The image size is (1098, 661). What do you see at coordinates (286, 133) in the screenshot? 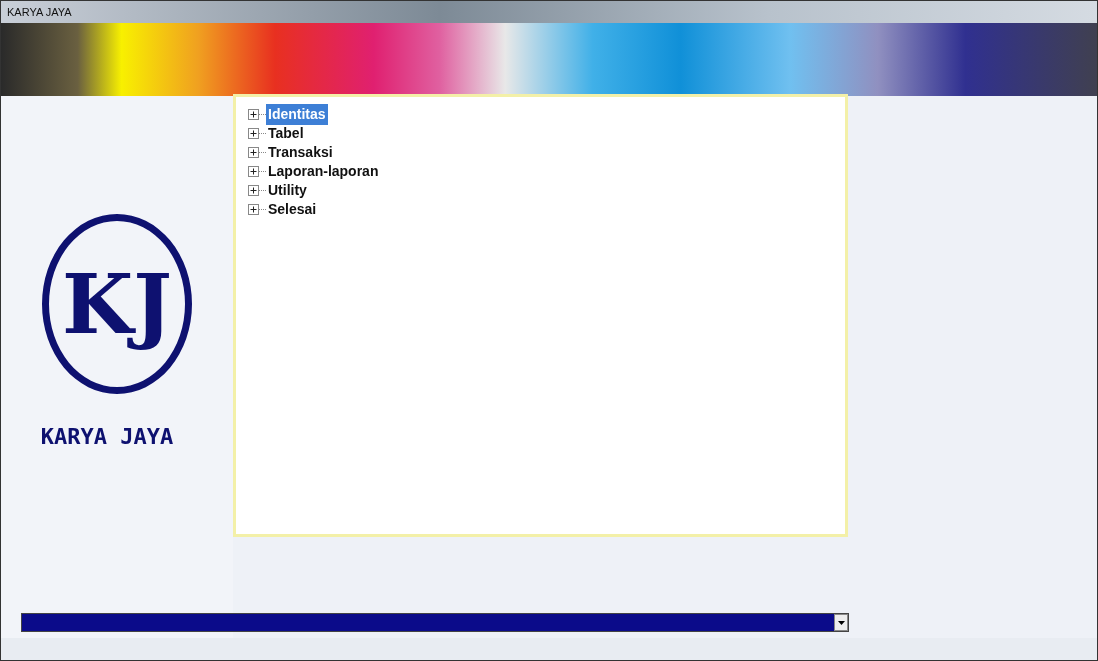
I see `tree-item: Tabel` at bounding box center [286, 133].